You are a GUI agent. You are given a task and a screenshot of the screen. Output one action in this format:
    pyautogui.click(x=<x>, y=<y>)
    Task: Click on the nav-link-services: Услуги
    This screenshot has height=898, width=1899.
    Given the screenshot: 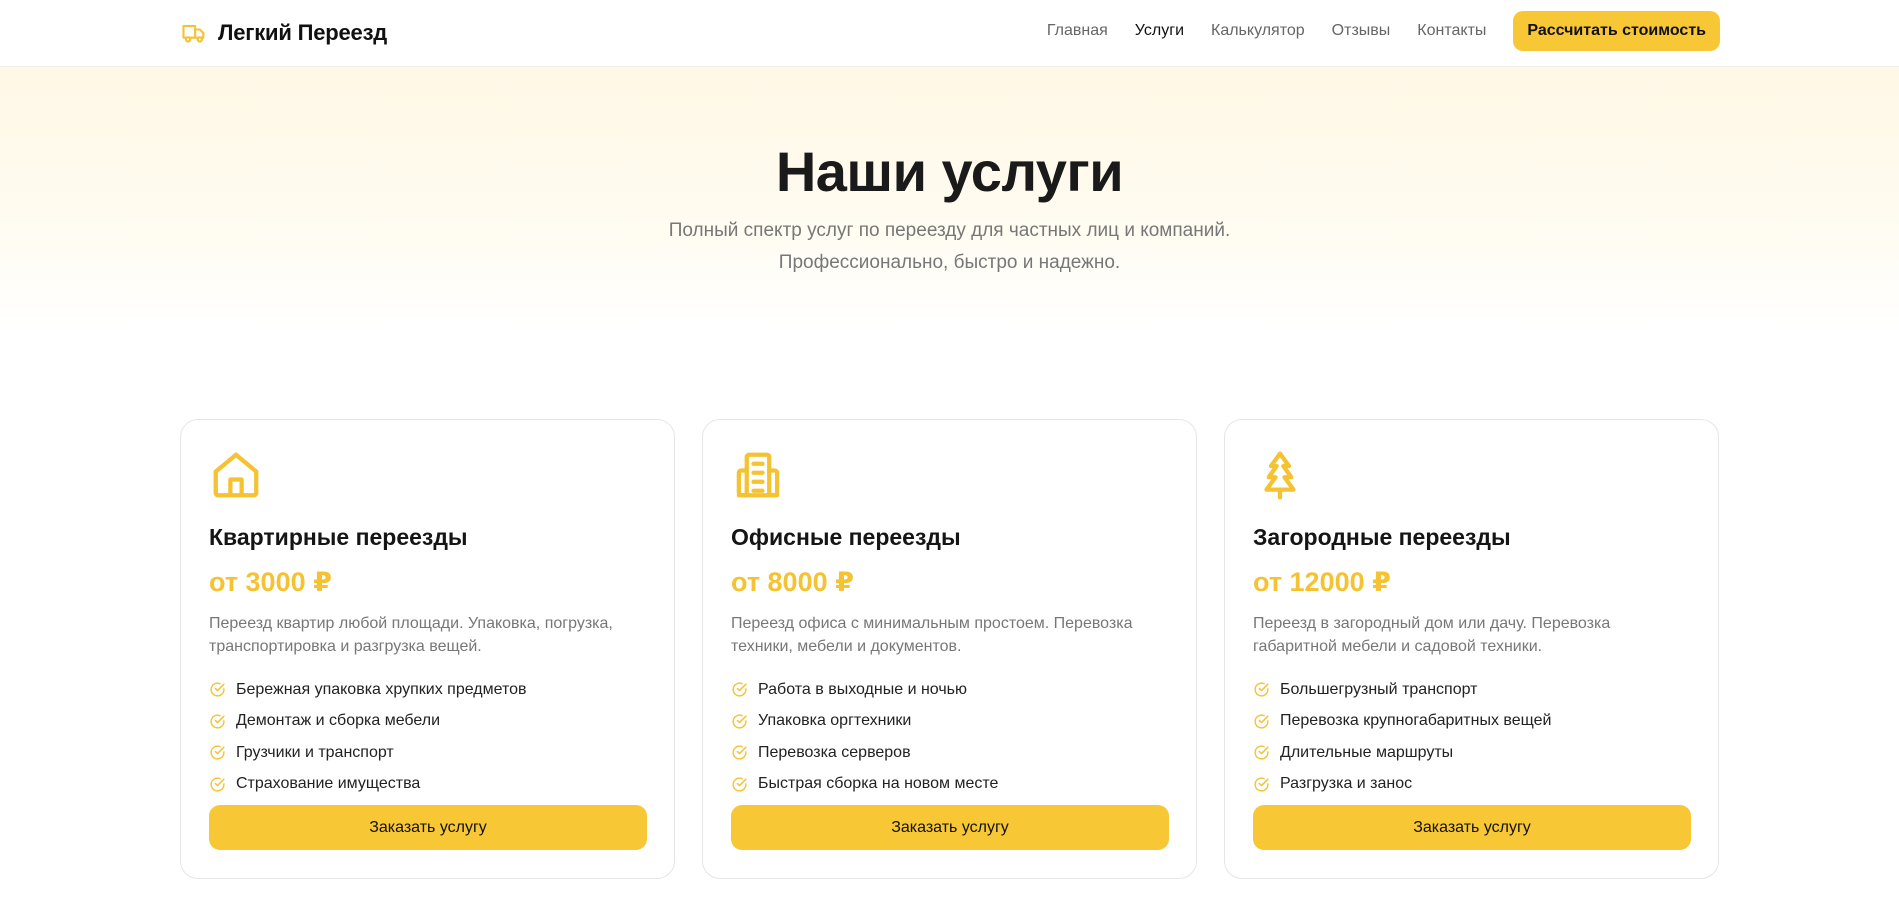 What is the action you would take?
    pyautogui.click(x=1159, y=31)
    